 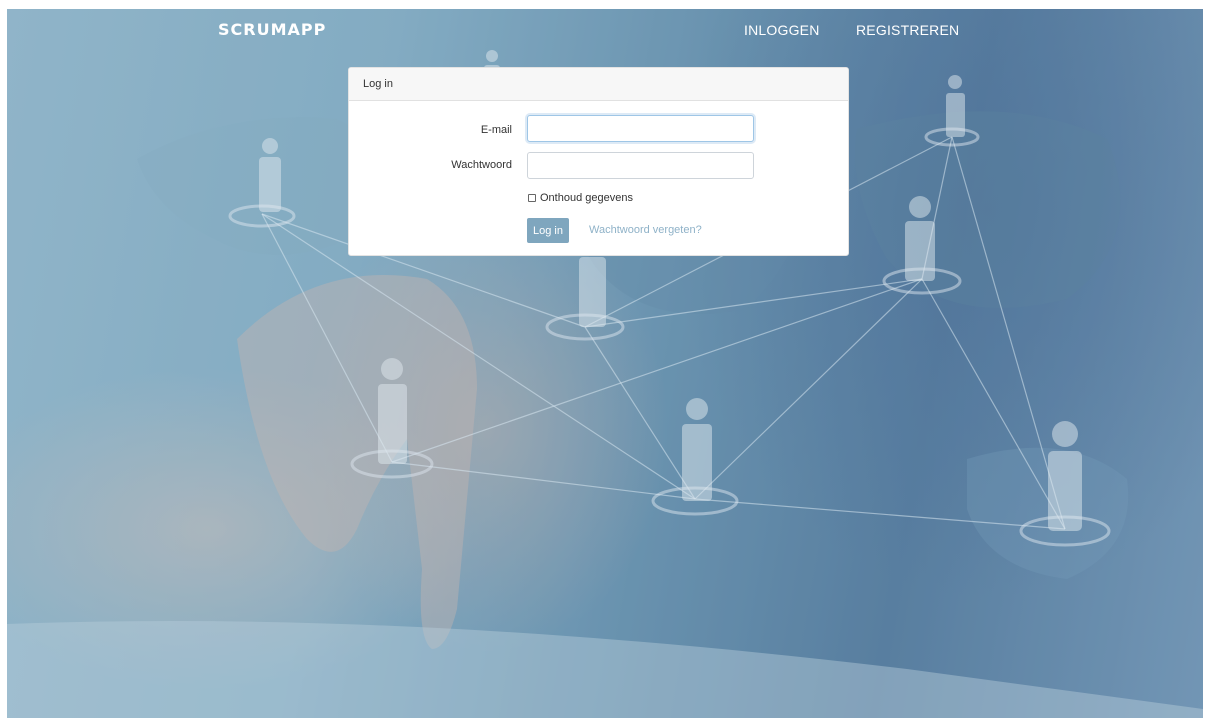 What do you see at coordinates (496, 130) in the screenshot?
I see `email-label: E-mail` at bounding box center [496, 130].